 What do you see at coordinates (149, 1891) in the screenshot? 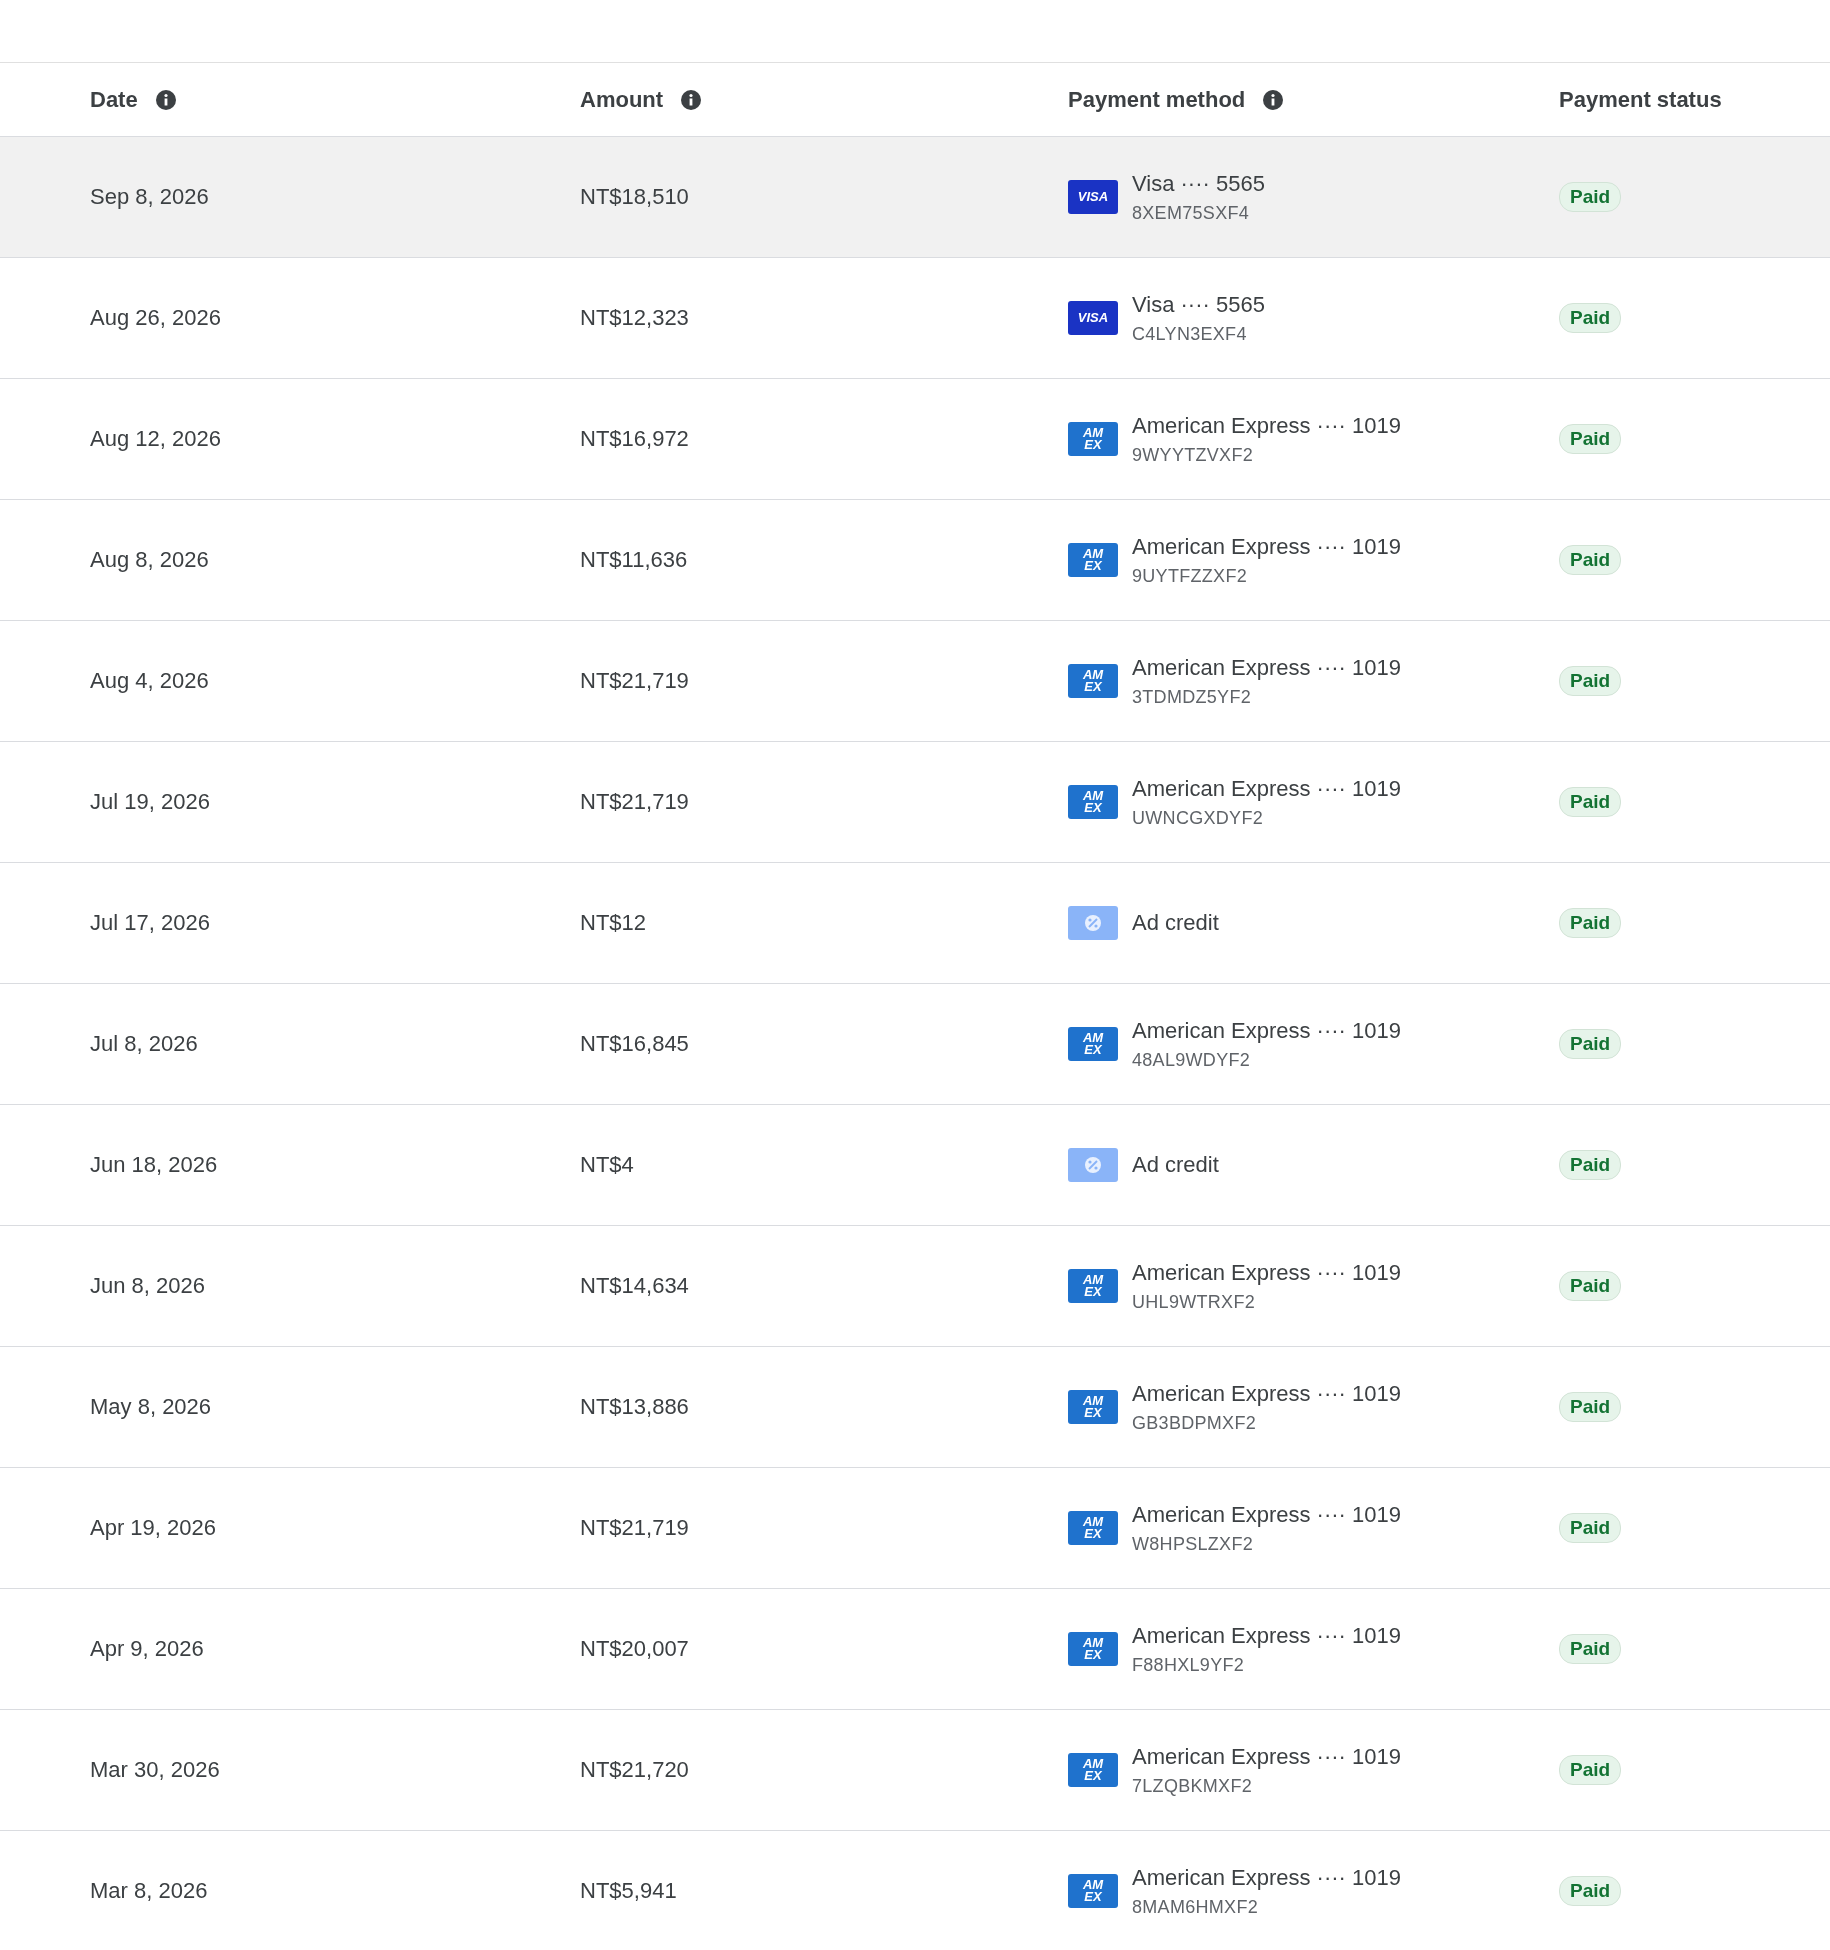
I see `date-cell-text: Mar 8, 2026` at bounding box center [149, 1891].